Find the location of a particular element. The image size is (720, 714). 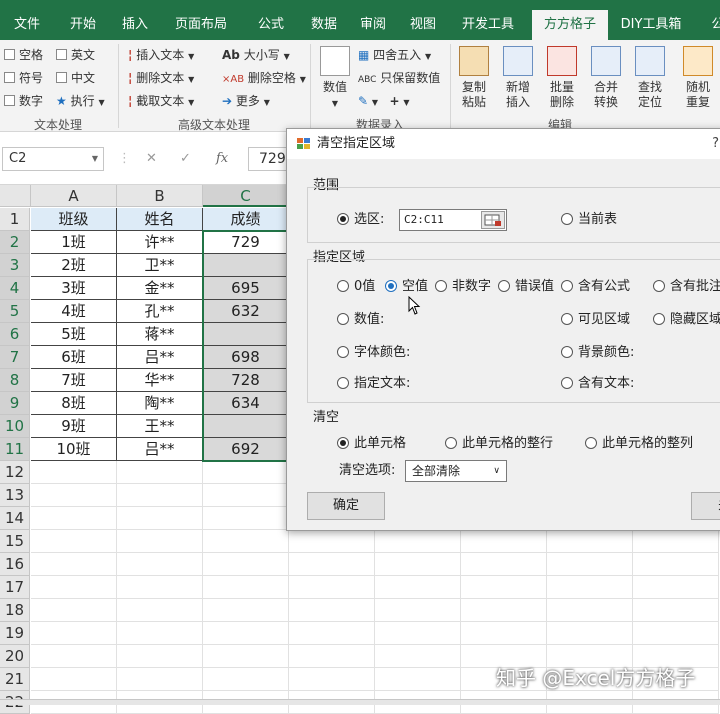

row-header: 8 is located at coordinates (15, 380).